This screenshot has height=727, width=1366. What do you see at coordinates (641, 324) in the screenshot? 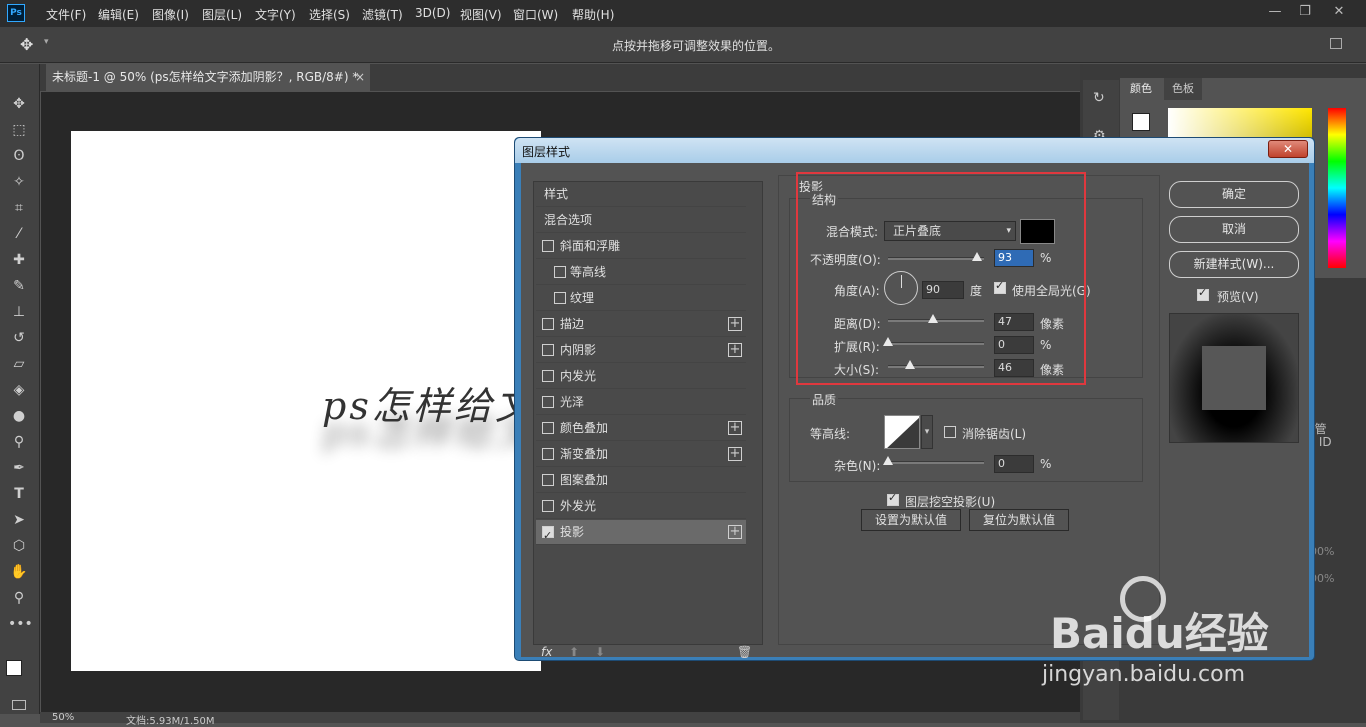
I see `style-item: 描边 +` at bounding box center [641, 324].